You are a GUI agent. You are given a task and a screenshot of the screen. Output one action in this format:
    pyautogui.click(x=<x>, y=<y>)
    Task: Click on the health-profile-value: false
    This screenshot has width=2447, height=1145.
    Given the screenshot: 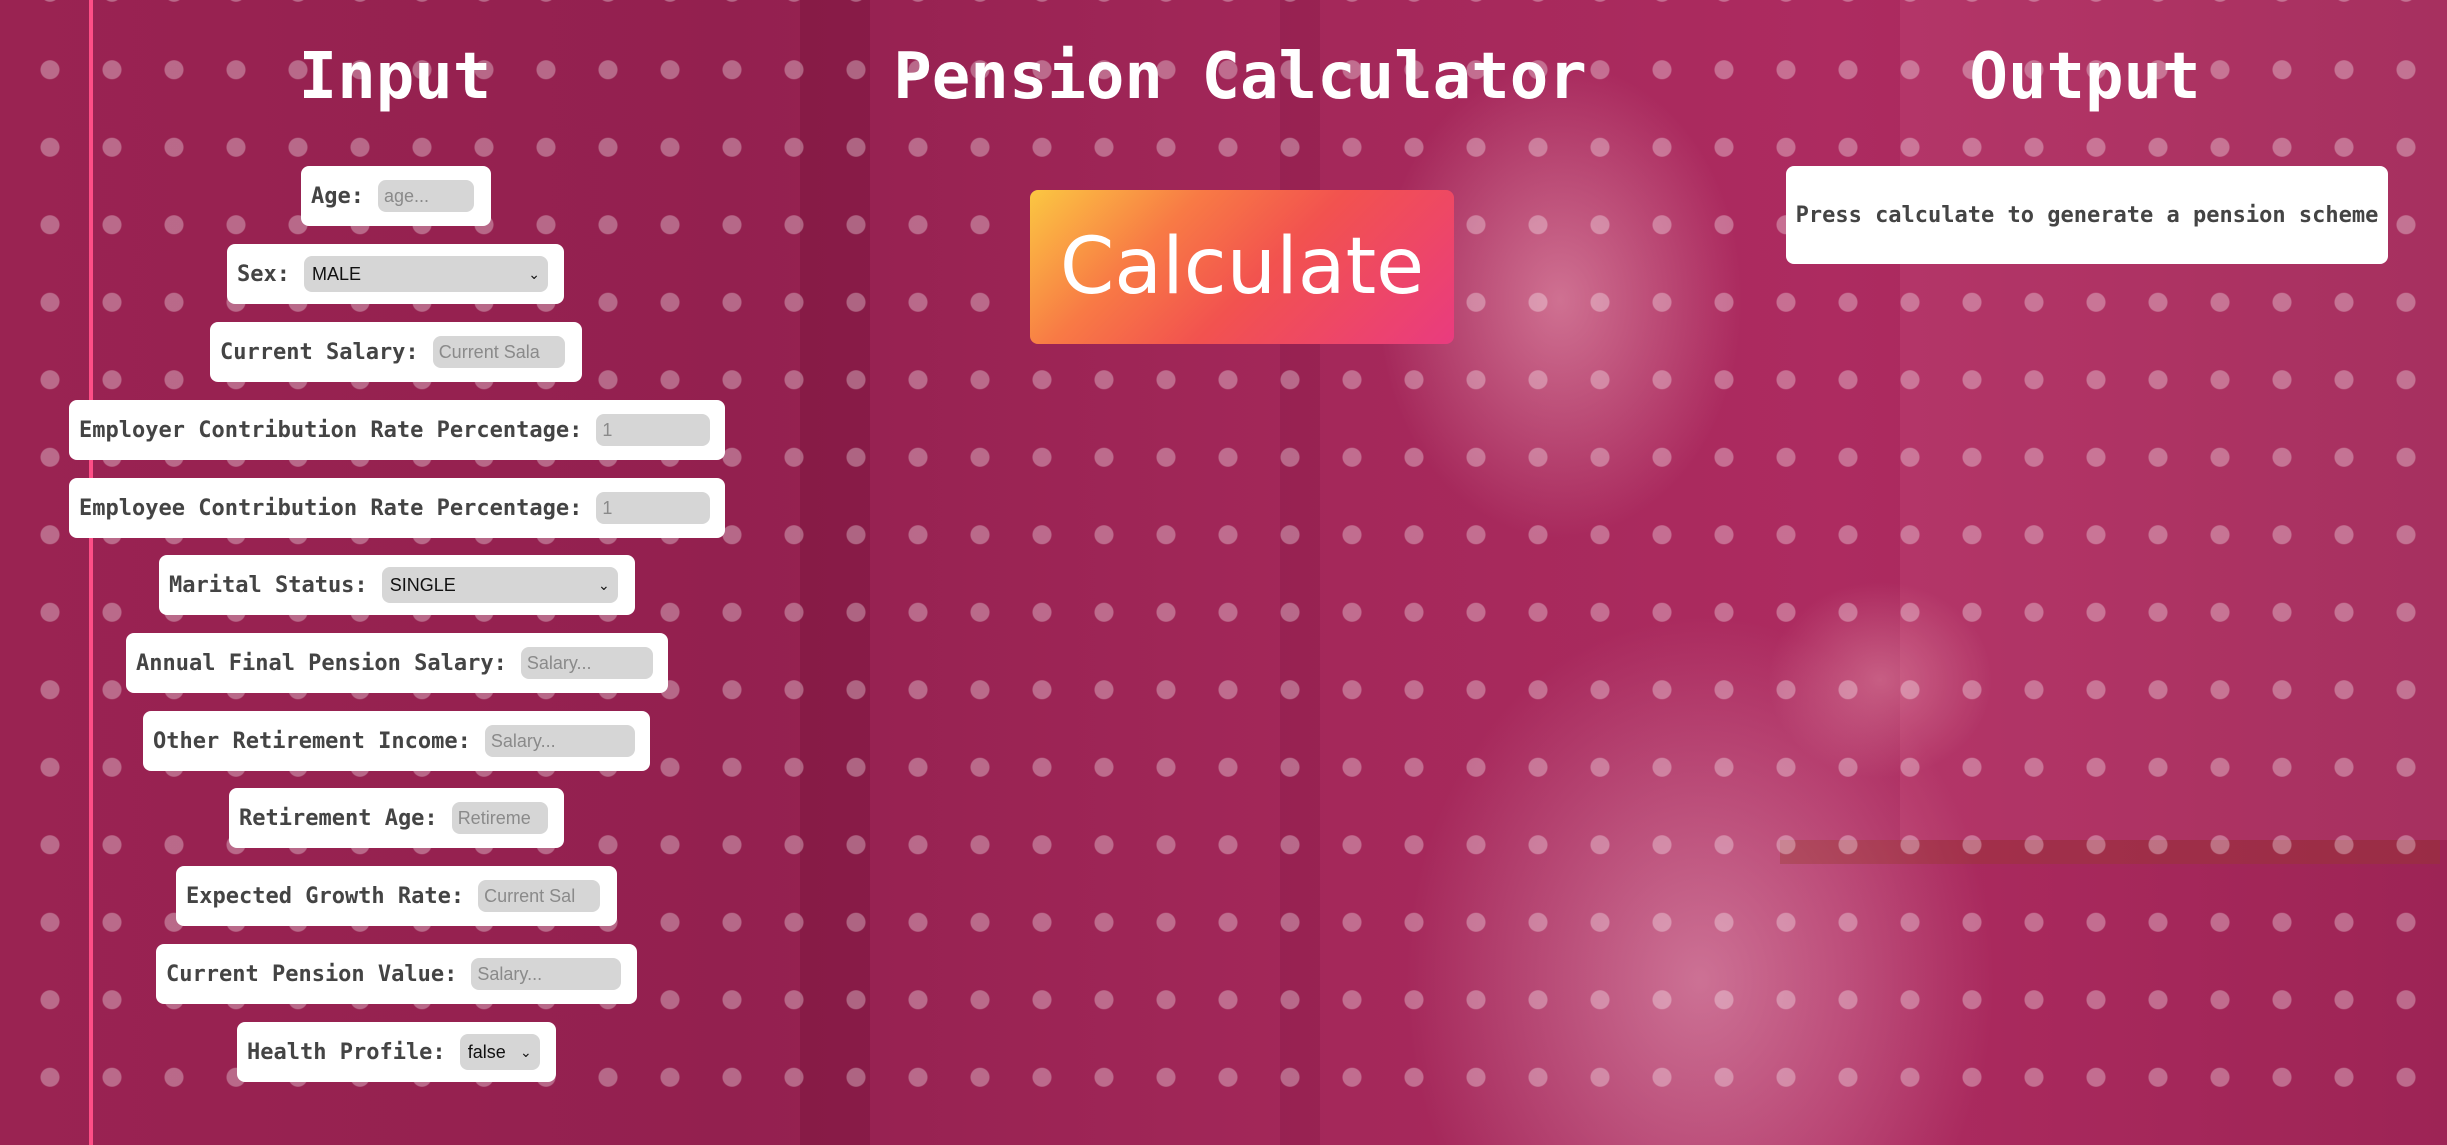 What is the action you would take?
    pyautogui.click(x=486, y=1051)
    